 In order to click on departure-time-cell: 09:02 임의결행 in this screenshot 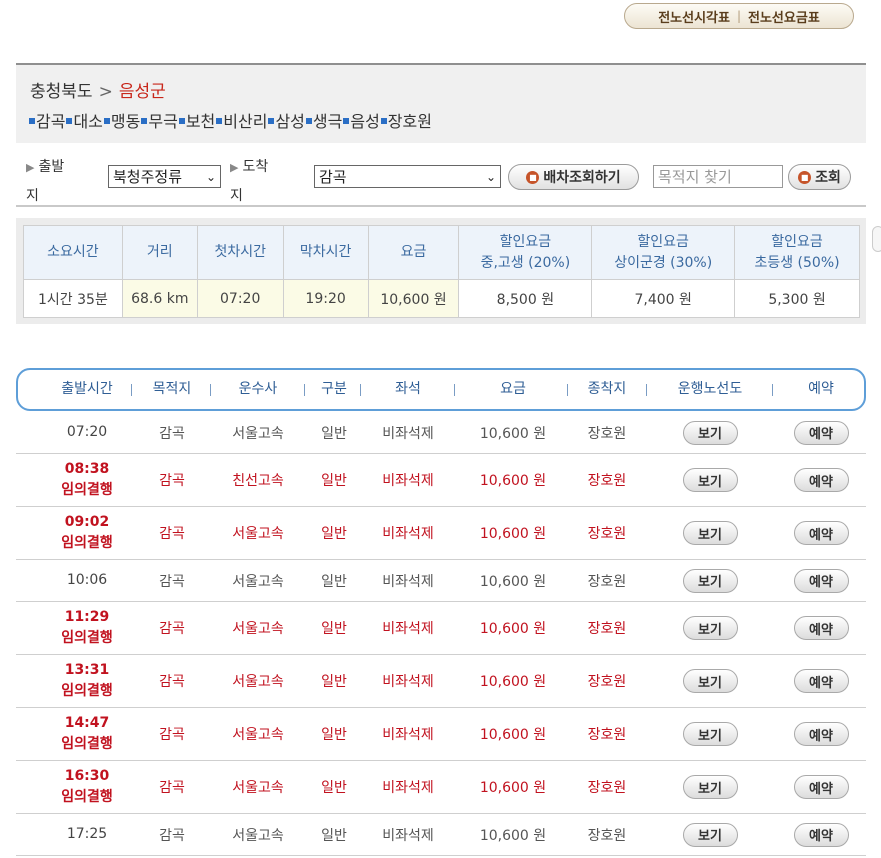, I will do `click(87, 533)`.